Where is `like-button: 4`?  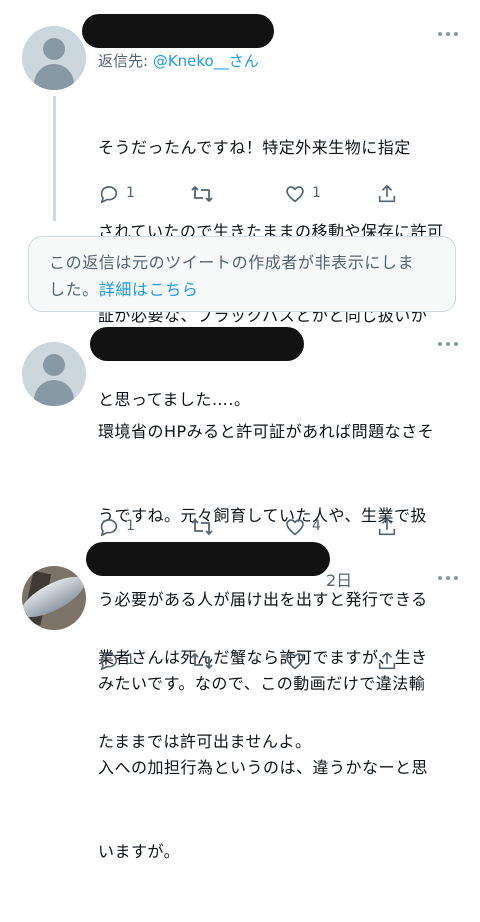
like-button: 4 is located at coordinates (302, 528).